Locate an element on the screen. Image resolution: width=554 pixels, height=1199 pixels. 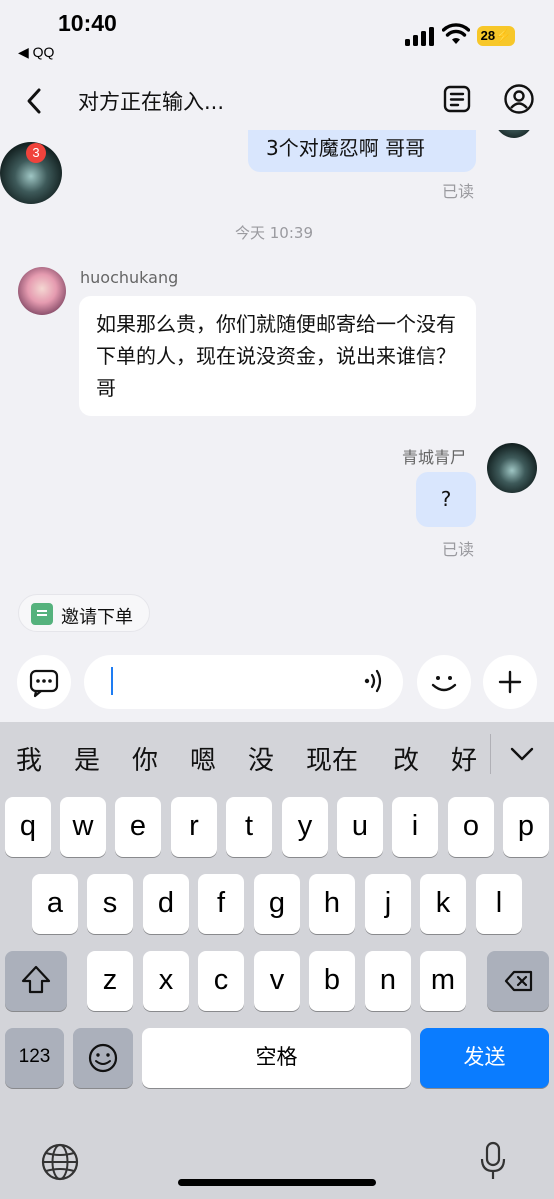
key-k: k is located at coordinates (443, 904).